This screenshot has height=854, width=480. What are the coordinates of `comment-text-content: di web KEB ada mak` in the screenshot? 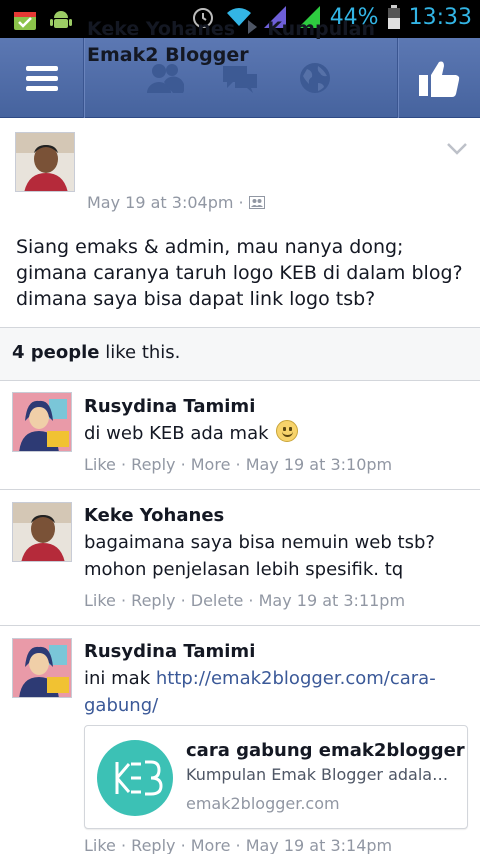 It's located at (176, 433).